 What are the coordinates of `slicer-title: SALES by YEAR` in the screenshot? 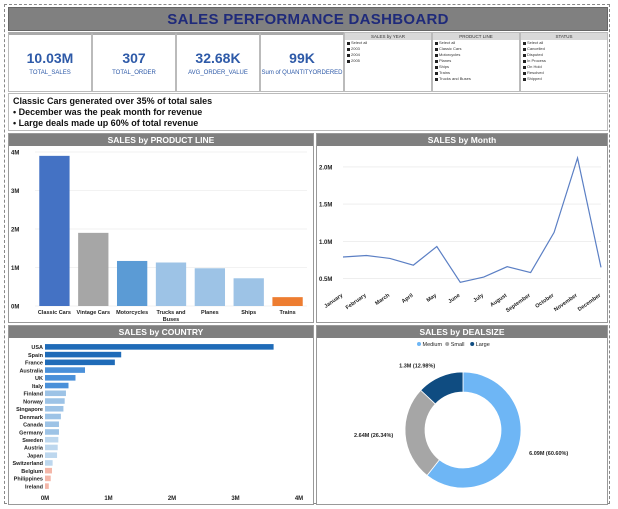 It's located at (388, 36).